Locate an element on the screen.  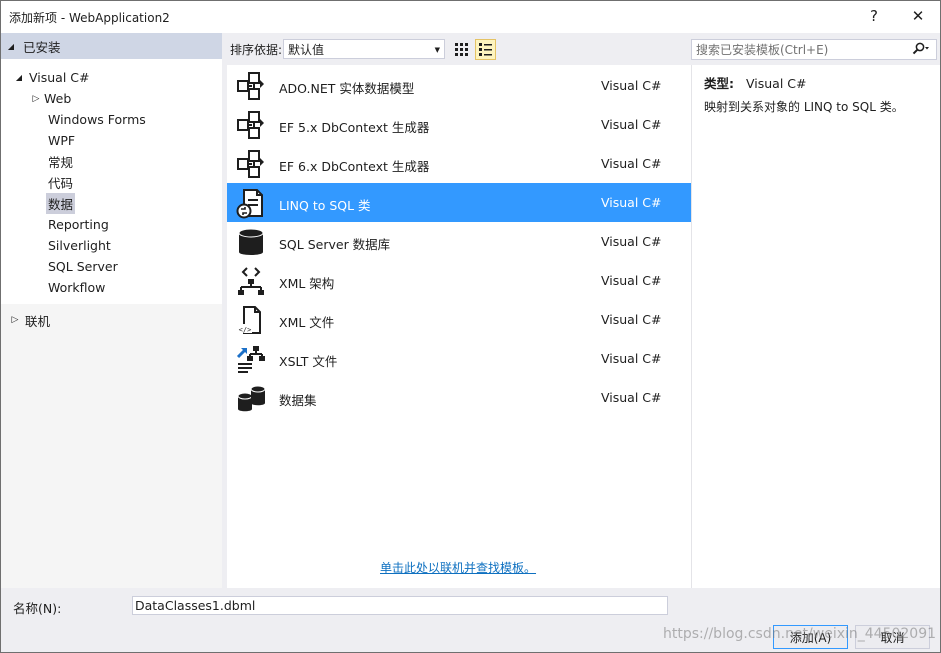
close-icon: ✕ is located at coordinates (918, 16).